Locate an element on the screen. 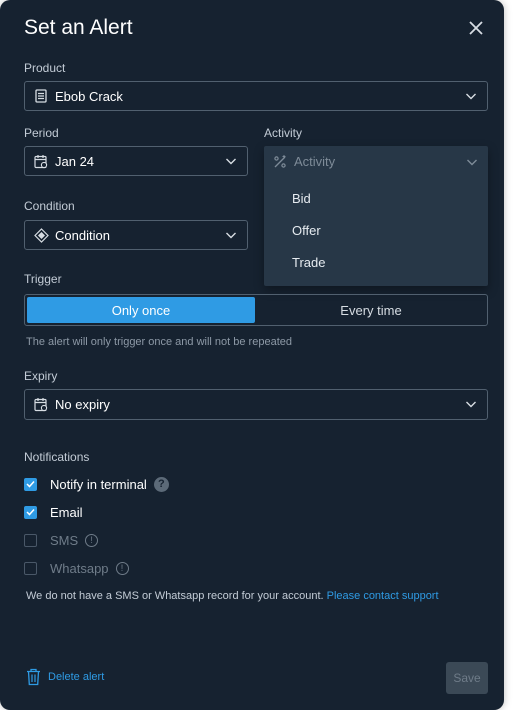 This screenshot has width=524, height=710. activity-select: Activity is located at coordinates (376, 161).